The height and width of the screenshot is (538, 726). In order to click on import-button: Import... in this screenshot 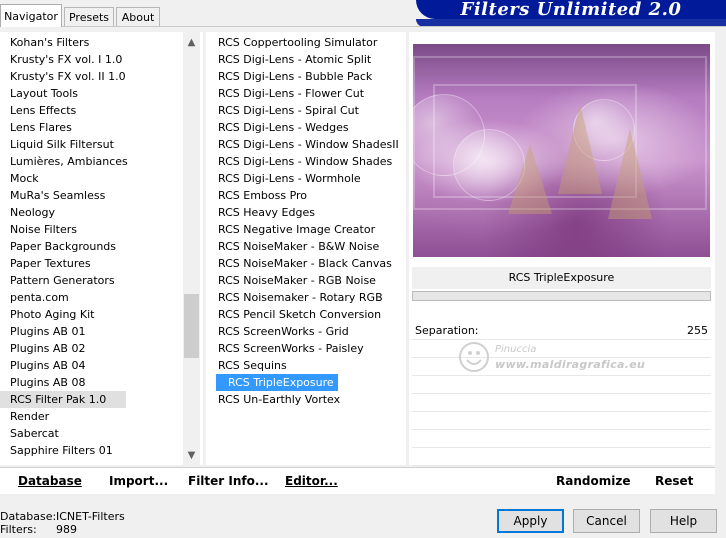, I will do `click(138, 481)`.